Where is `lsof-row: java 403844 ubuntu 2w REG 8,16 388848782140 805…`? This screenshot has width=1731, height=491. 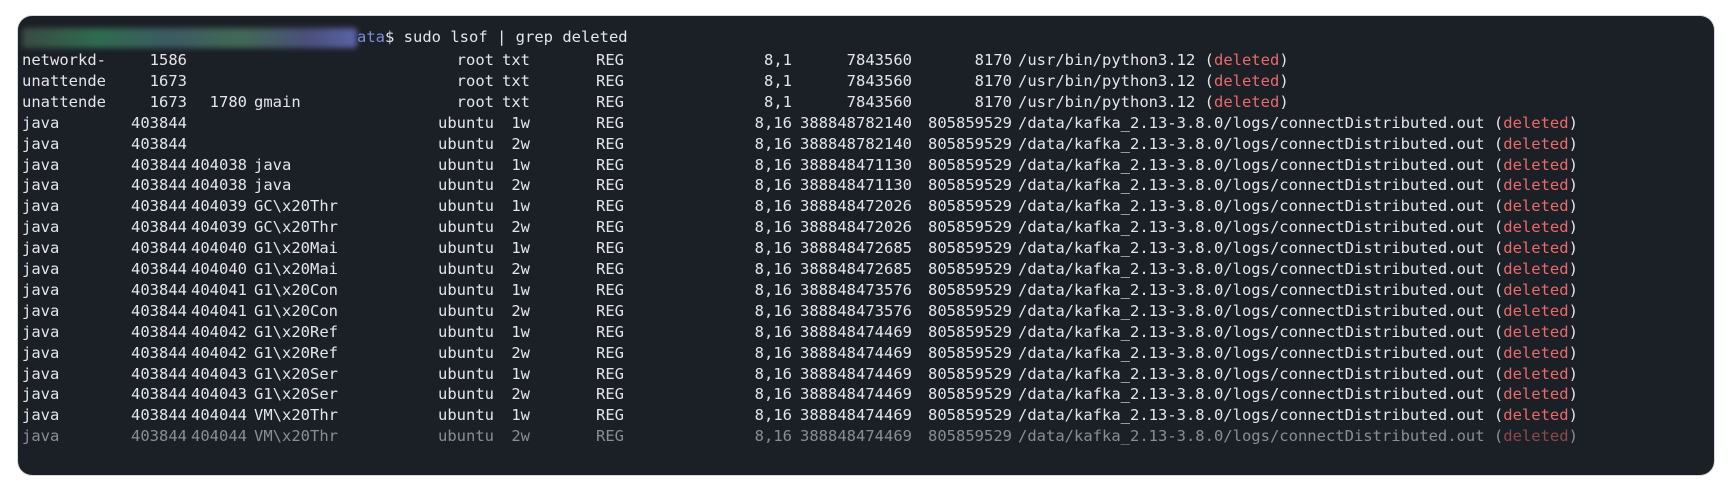
lsof-row: java 403844 ubuntu 2w REG 8,16 388848782140 805… is located at coordinates (867, 144).